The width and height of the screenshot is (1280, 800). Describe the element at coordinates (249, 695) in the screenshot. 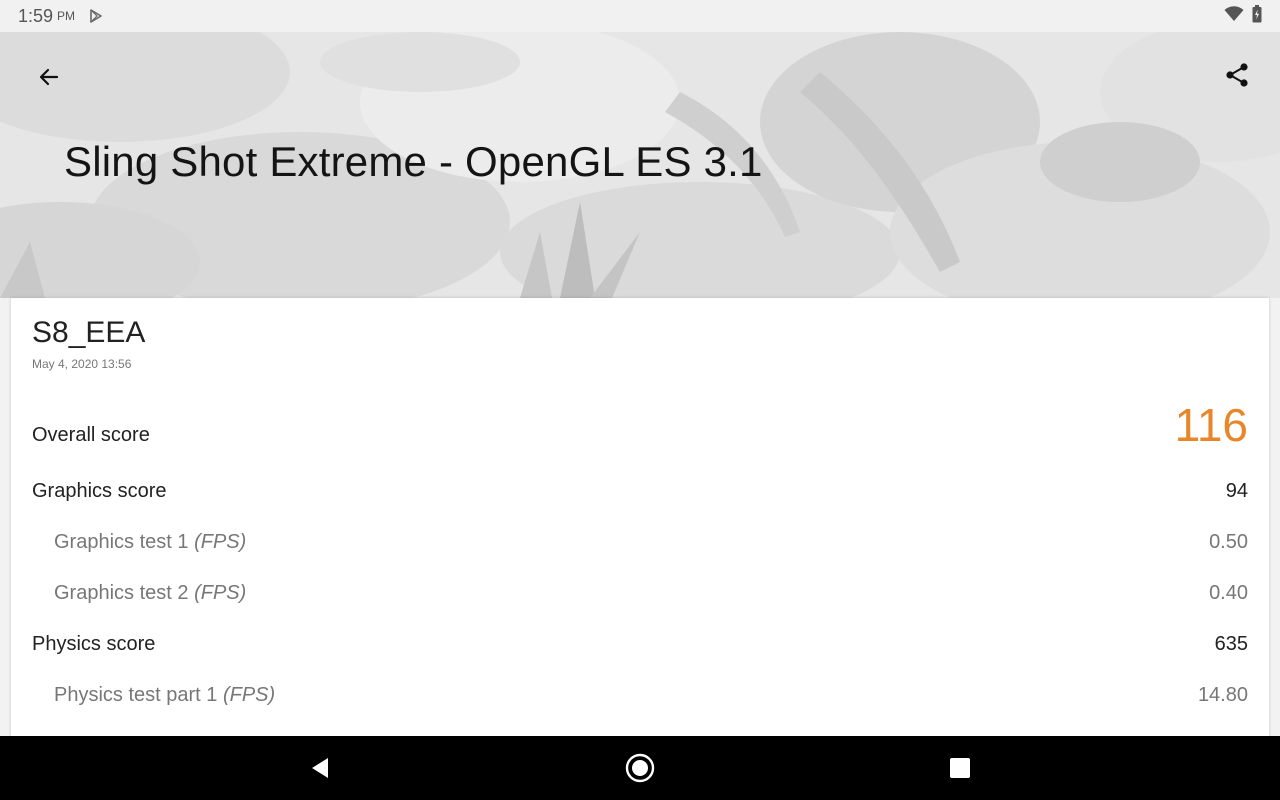

I see `physics-test-1-unit: (FPS)` at that location.